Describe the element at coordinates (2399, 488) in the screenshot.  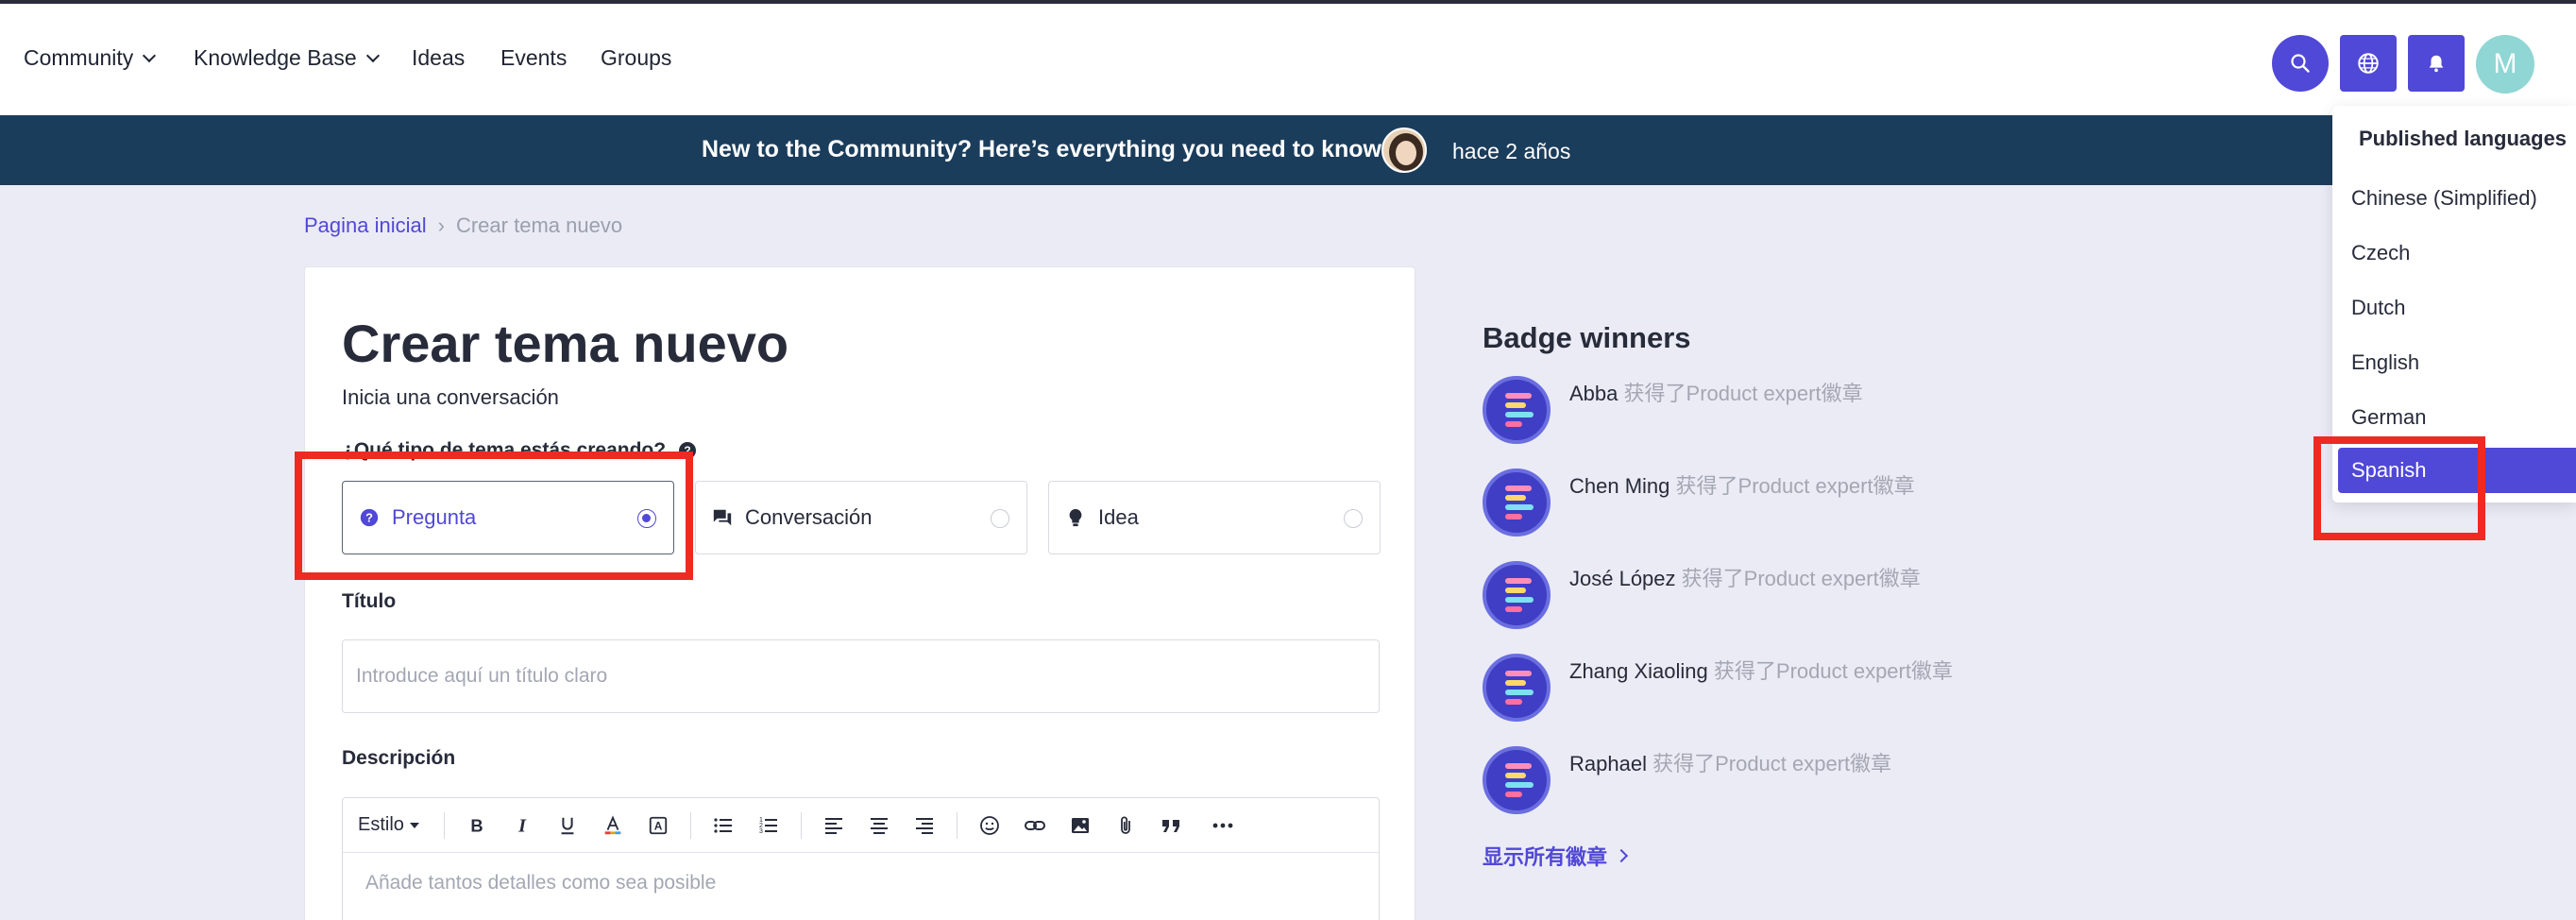
I see `highlight-box-spanish` at that location.